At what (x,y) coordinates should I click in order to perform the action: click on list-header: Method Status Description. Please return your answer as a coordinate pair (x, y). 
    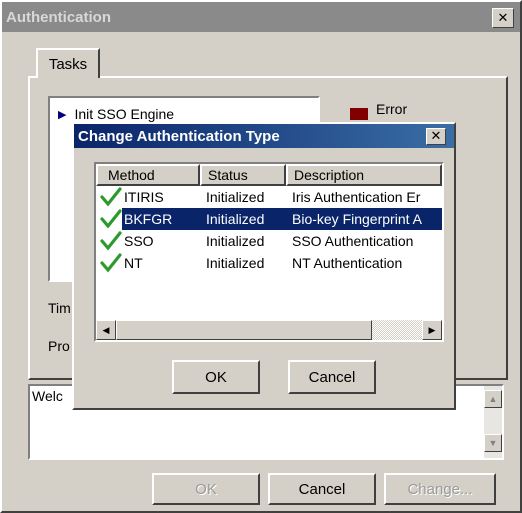
    Looking at the image, I should click on (269, 175).